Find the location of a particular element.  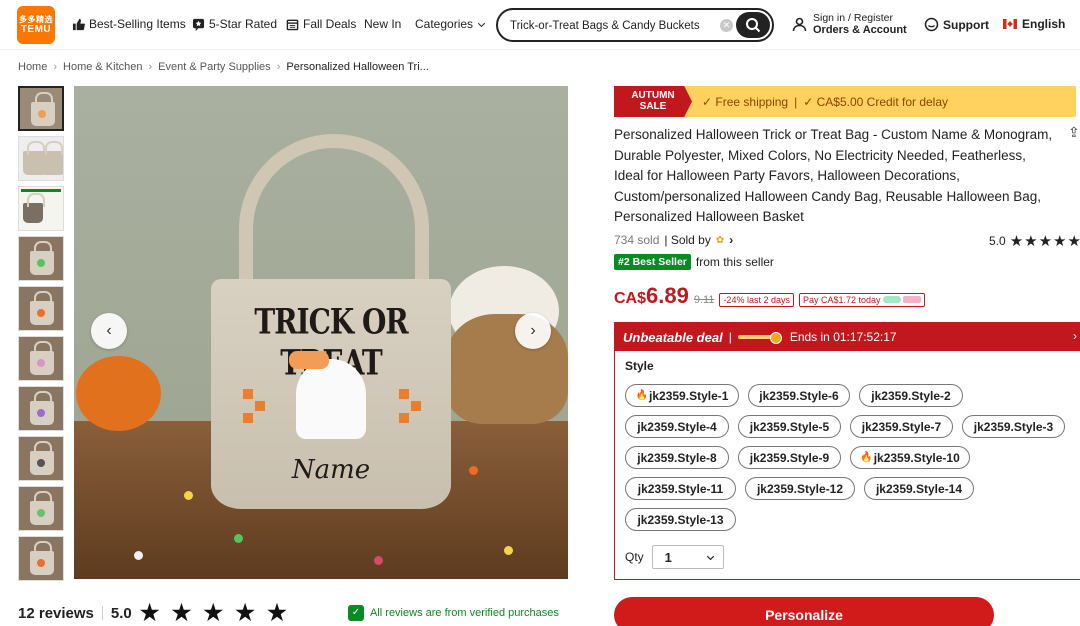

breadcrumb-event-party: Event & Party Supplies is located at coordinates (214, 67).